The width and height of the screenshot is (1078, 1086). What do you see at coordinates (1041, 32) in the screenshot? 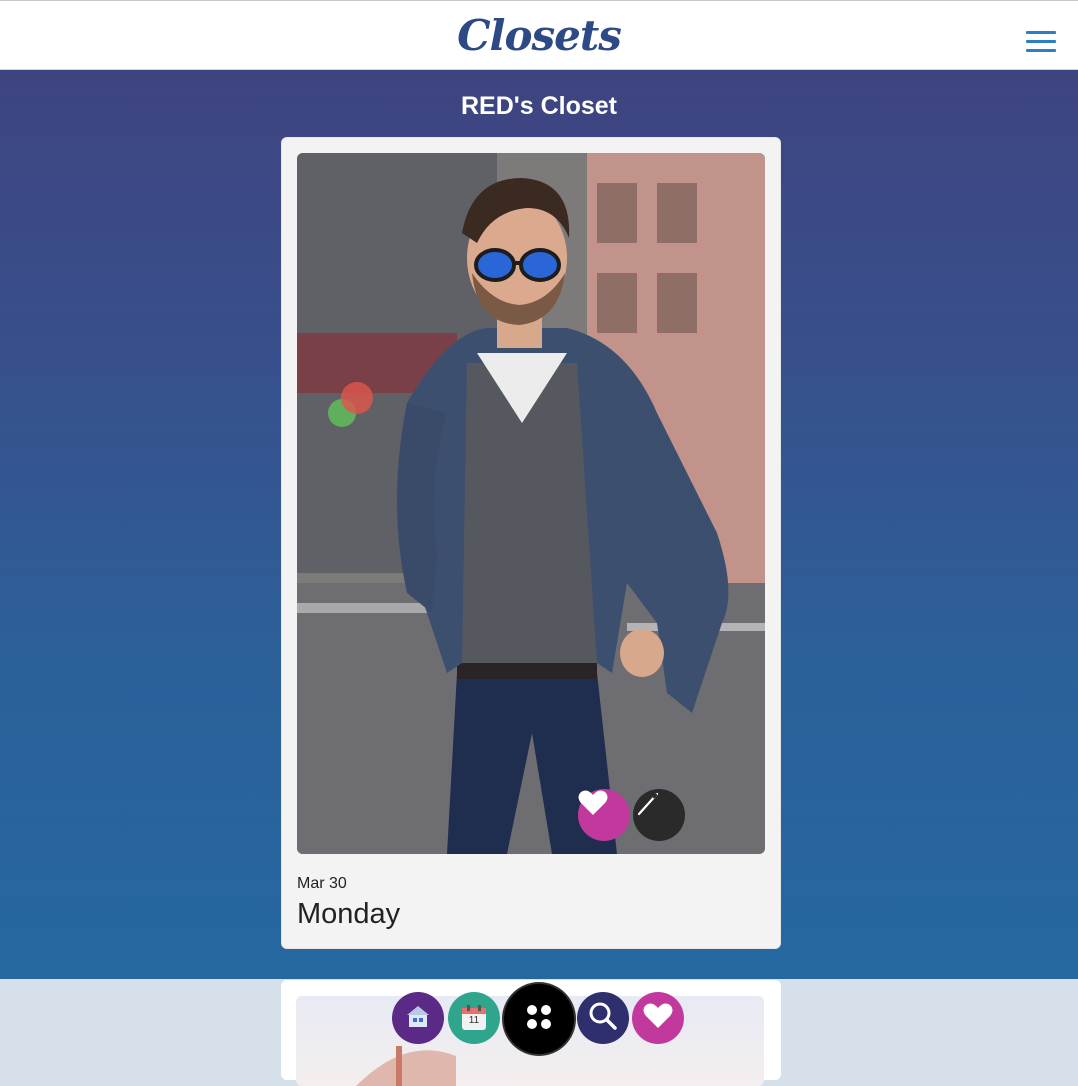
I see `hamburger-icon` at bounding box center [1041, 32].